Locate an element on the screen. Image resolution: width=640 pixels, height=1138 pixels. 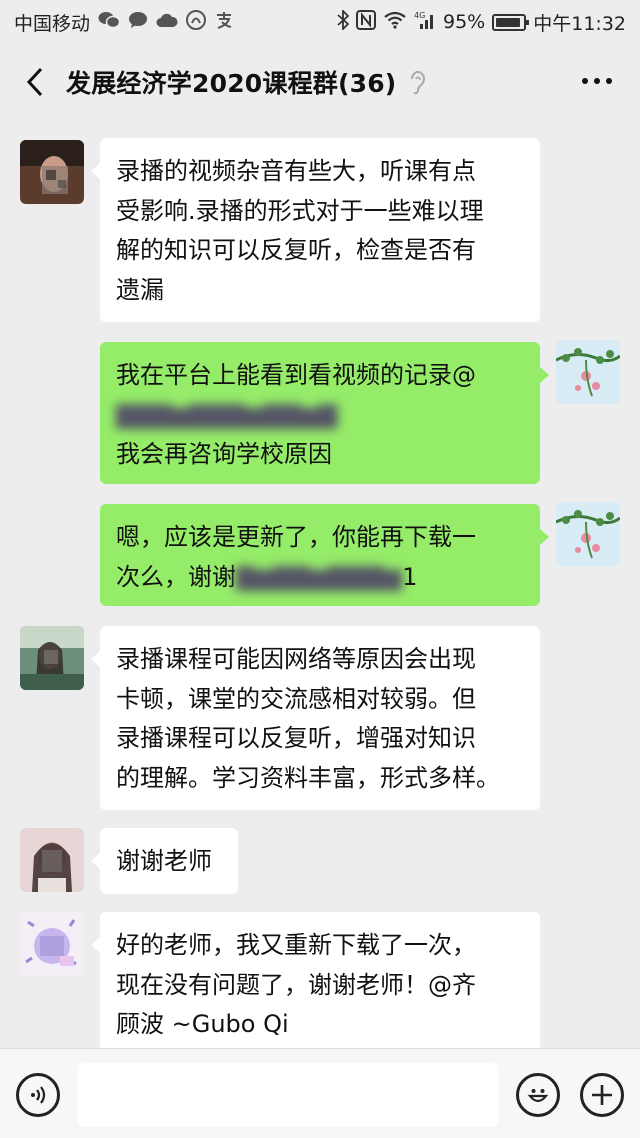
message-line: 谢谢老师 is located at coordinates (164, 861).